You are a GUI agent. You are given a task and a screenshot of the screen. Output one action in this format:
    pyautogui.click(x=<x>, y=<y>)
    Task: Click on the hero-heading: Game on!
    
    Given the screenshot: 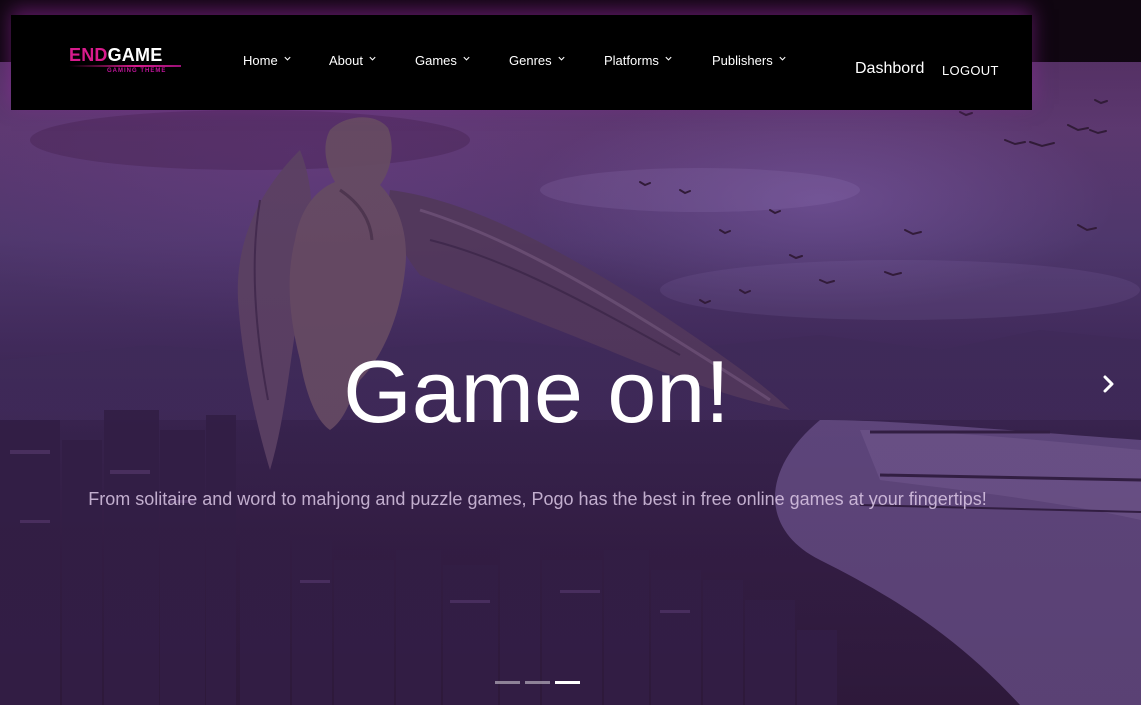 What is the action you would take?
    pyautogui.click(x=536, y=391)
    